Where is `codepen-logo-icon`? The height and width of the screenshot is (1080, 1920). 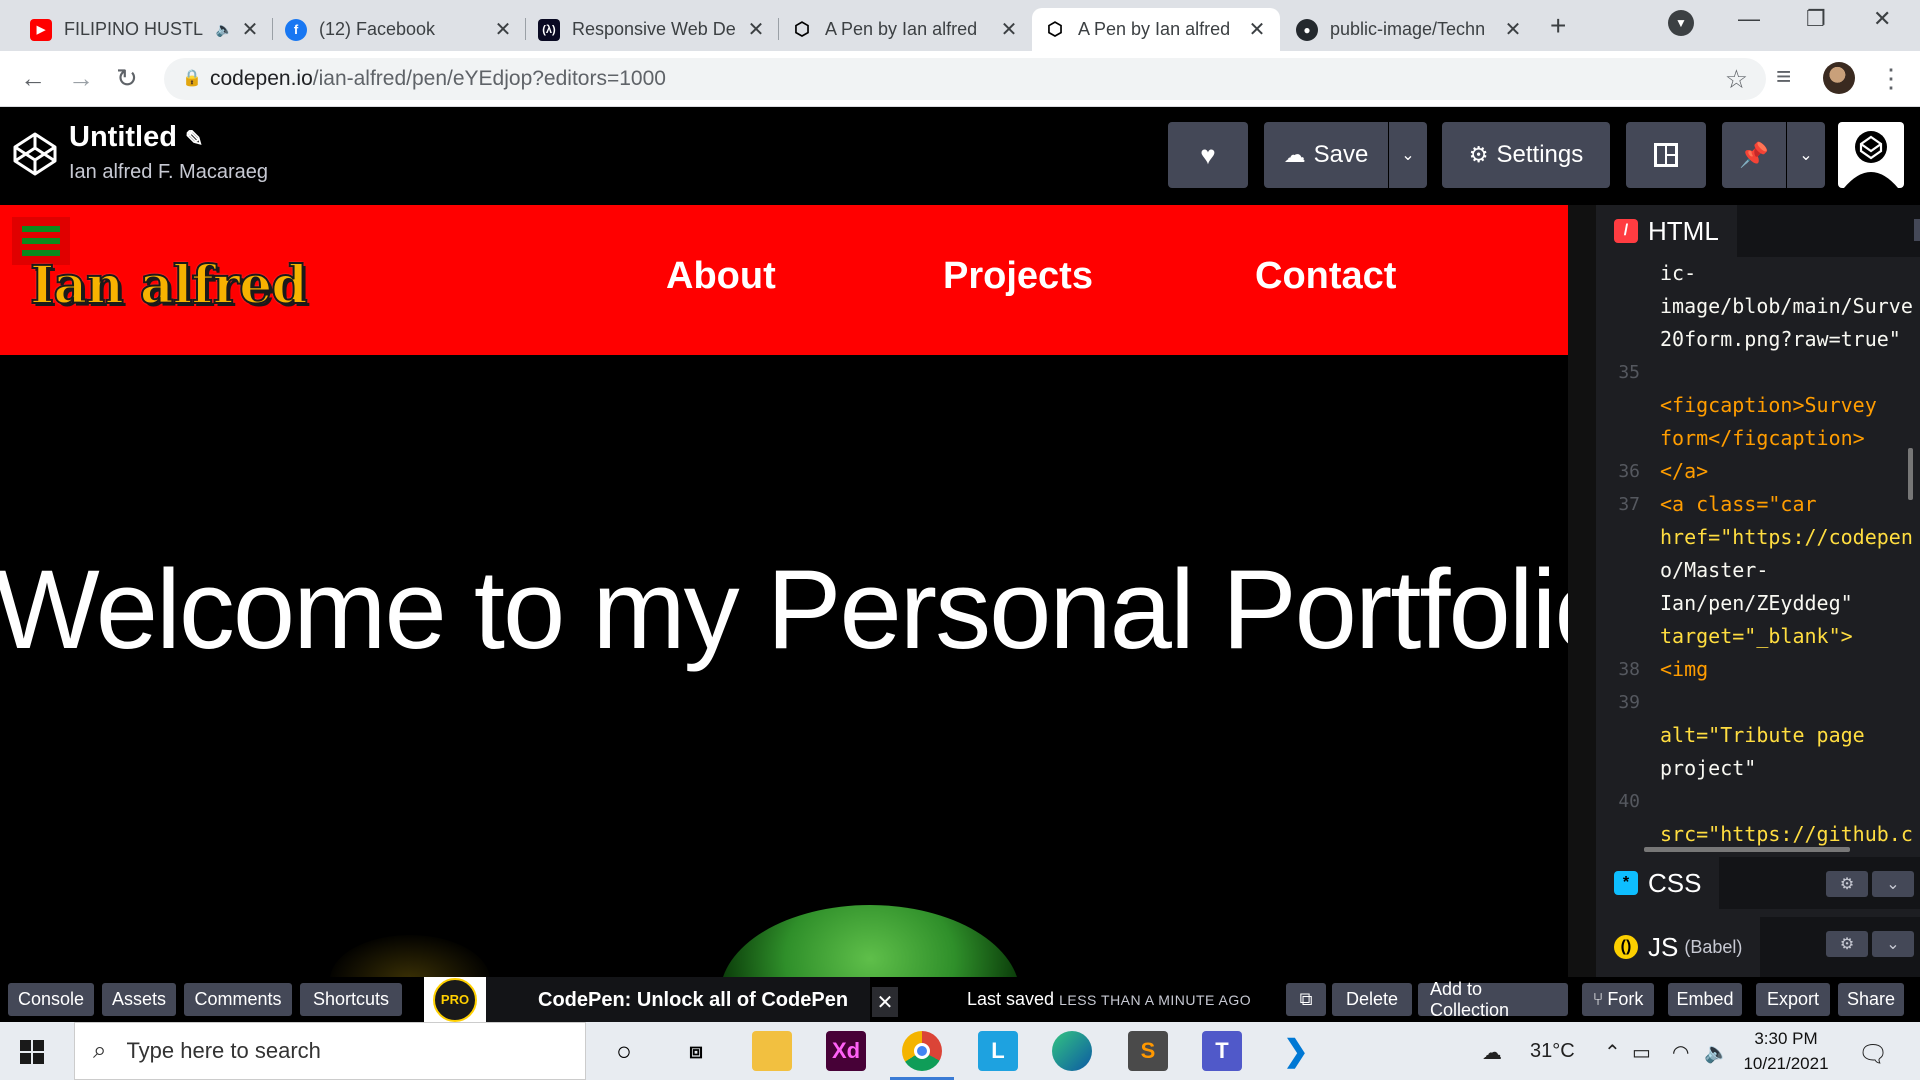 codepen-logo-icon is located at coordinates (35, 154).